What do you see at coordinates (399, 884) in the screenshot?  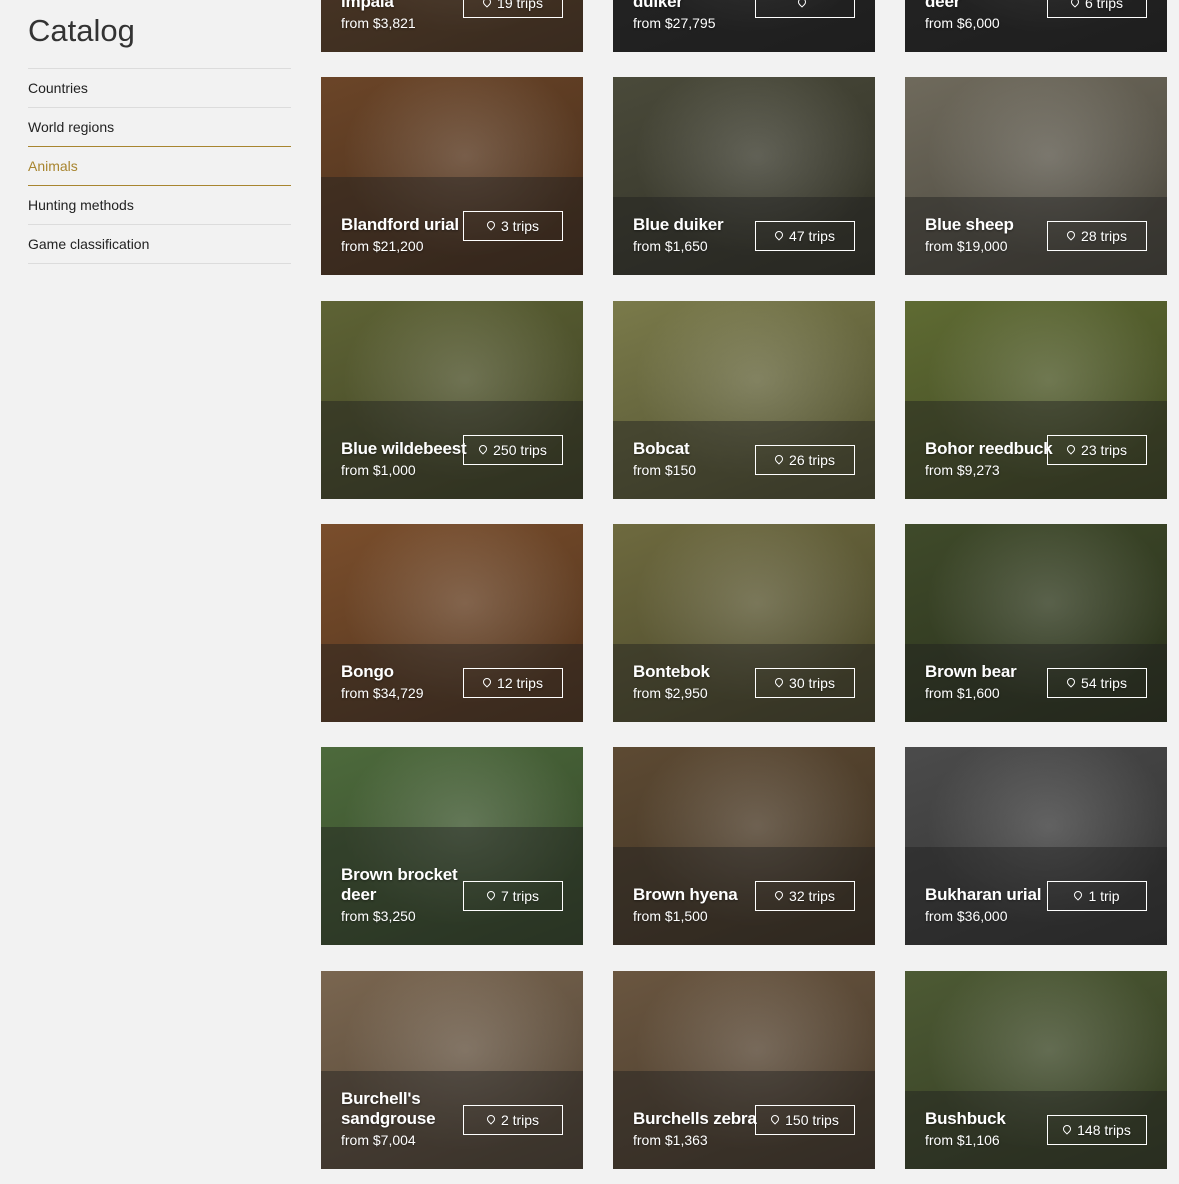 I see `animal-name: Brown brocket deer` at bounding box center [399, 884].